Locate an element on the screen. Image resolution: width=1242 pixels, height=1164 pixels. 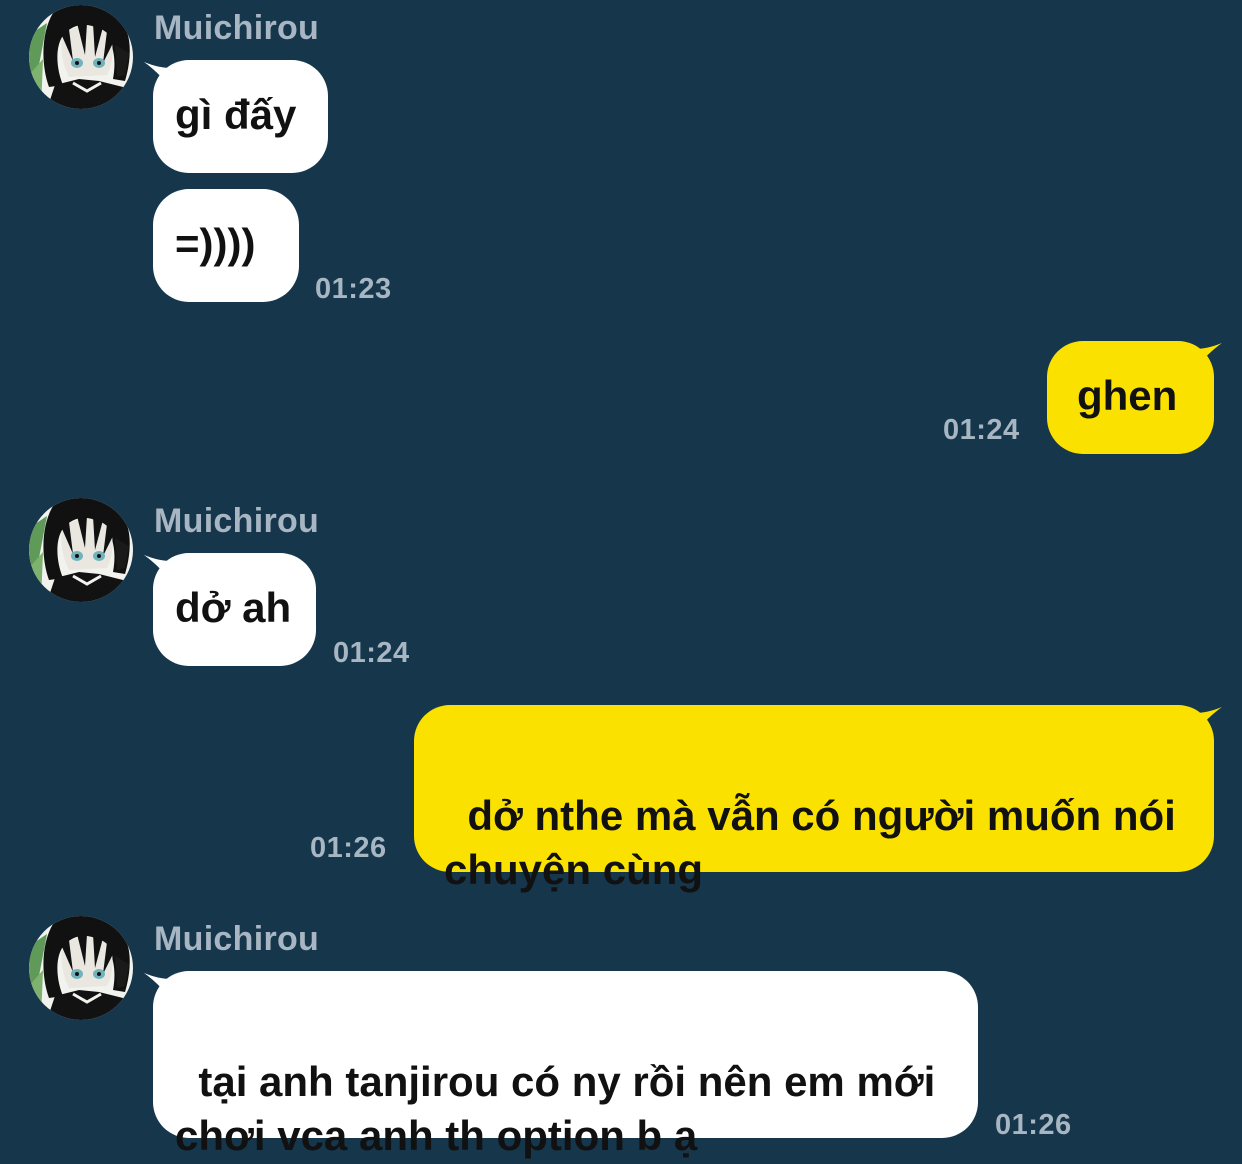
message-text: ghen is located at coordinates (1127, 395).